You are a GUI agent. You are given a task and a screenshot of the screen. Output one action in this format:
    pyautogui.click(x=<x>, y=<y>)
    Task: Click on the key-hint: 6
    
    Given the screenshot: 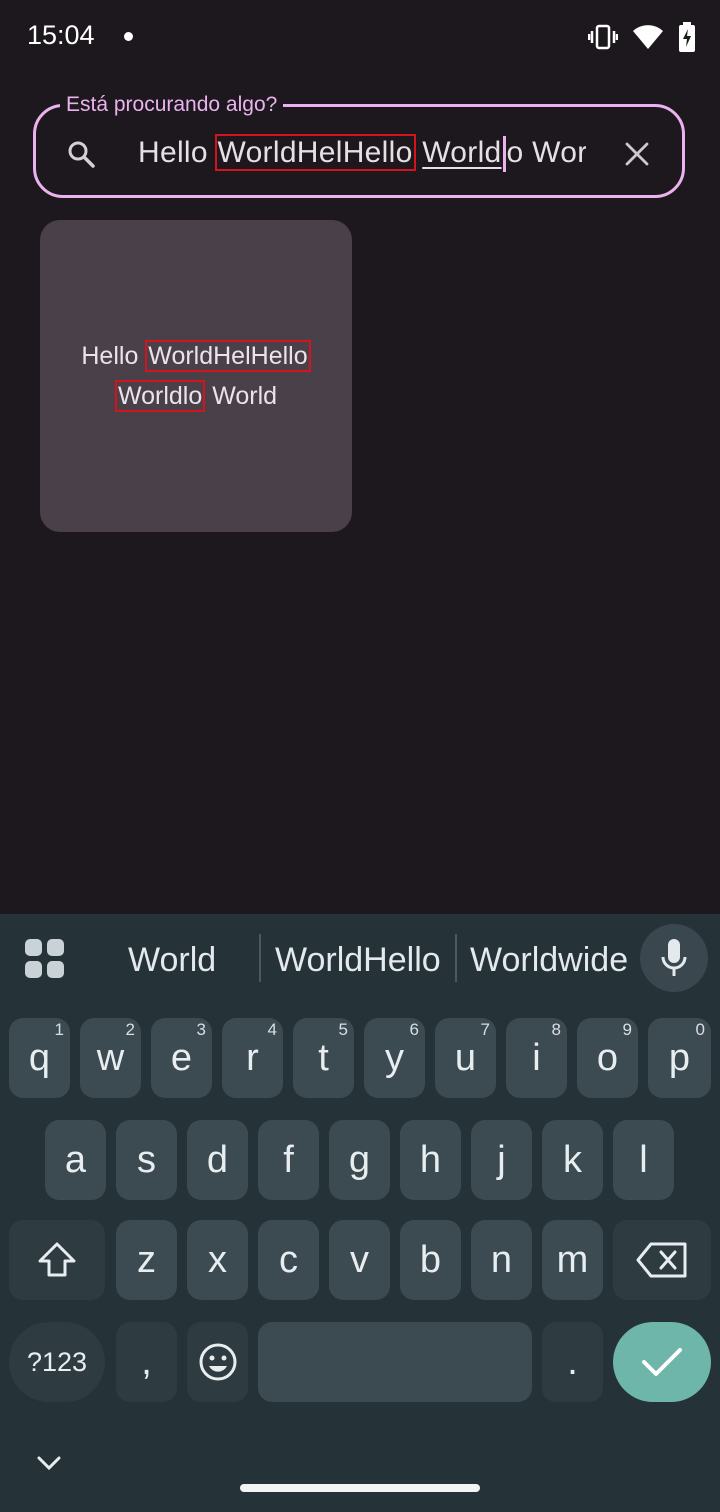 What is the action you would take?
    pyautogui.click(x=414, y=1029)
    